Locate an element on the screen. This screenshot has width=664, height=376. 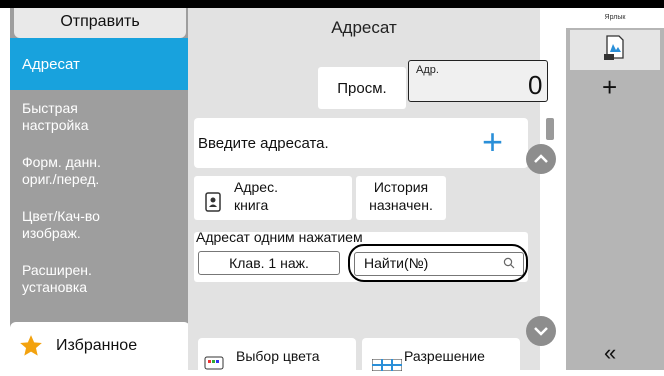
scroll-up-button is located at coordinates (541, 159).